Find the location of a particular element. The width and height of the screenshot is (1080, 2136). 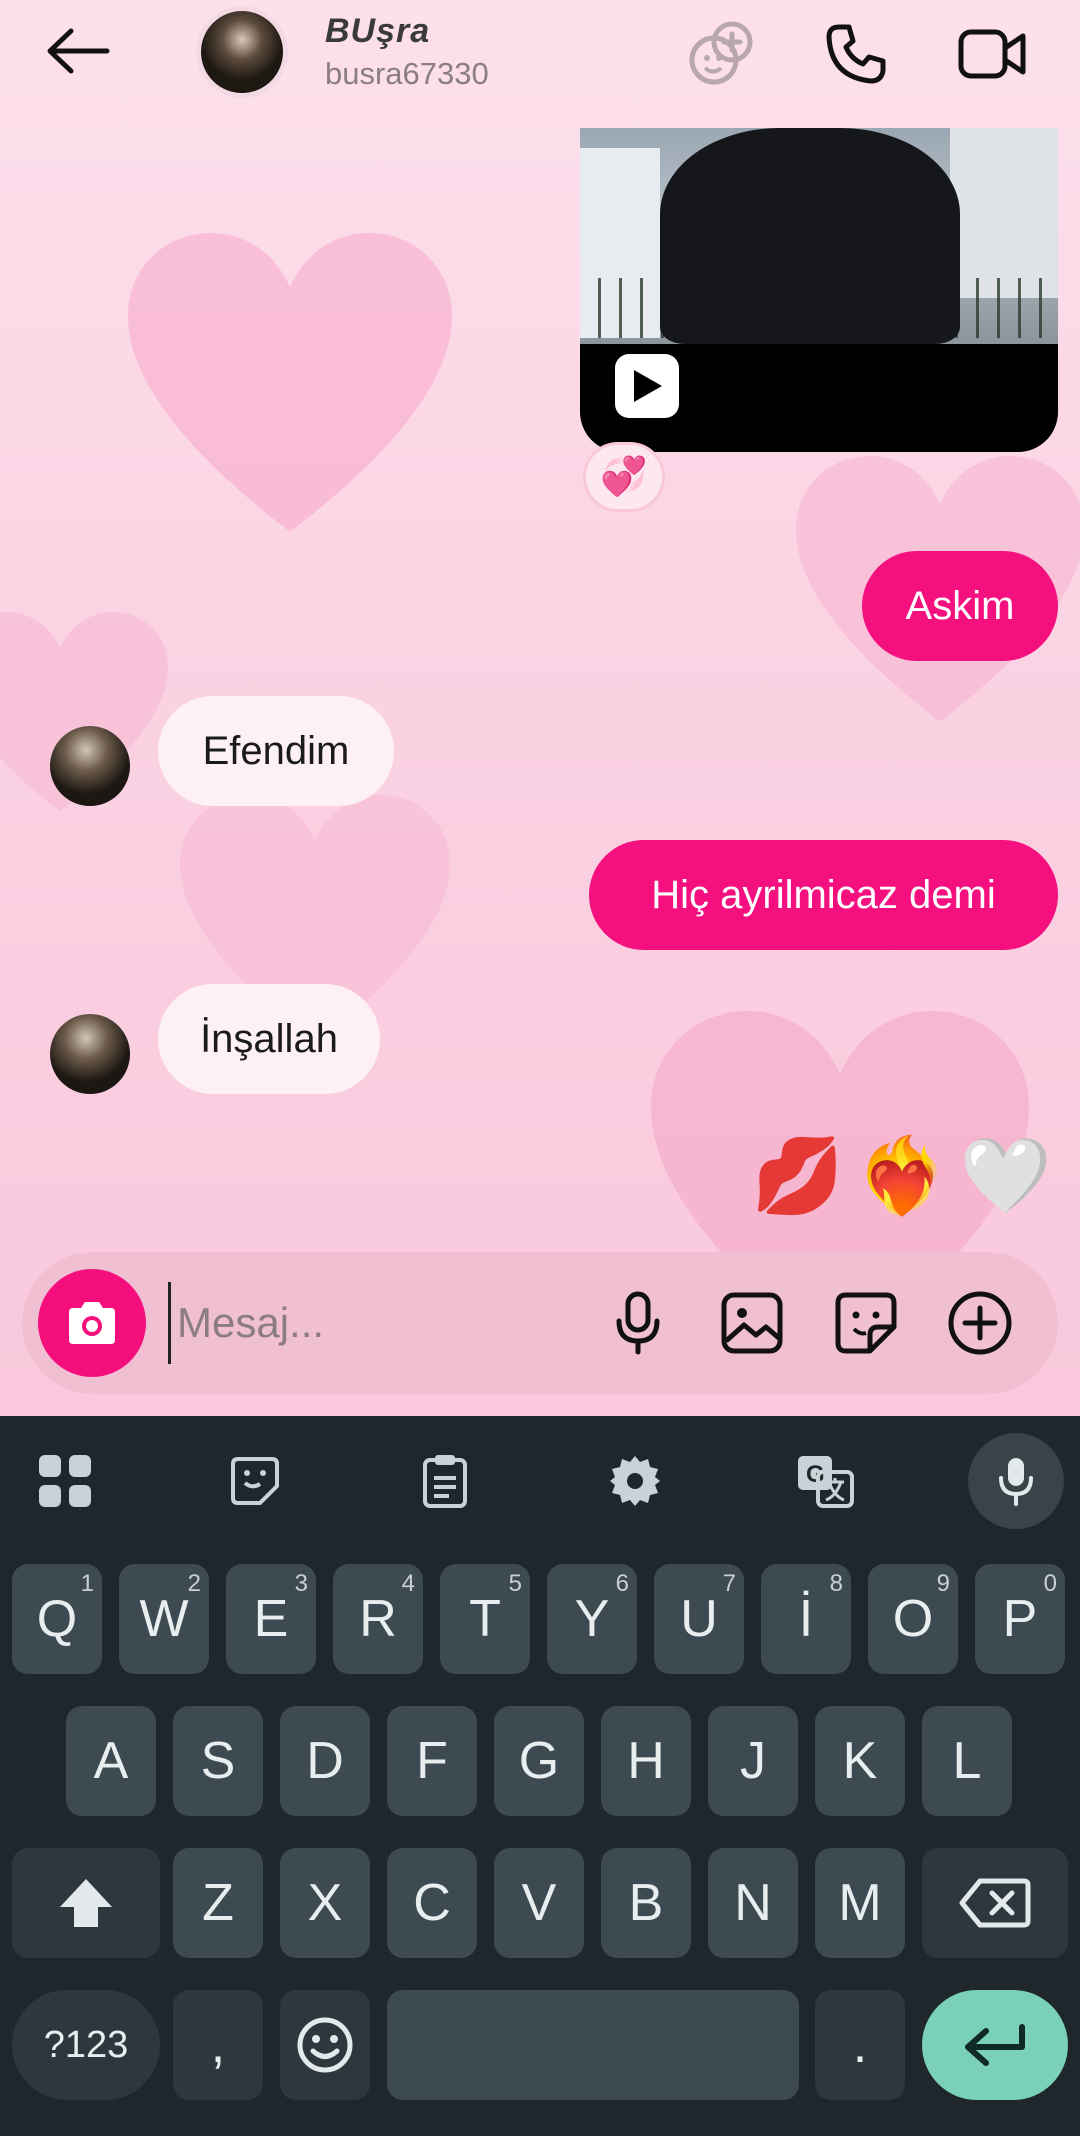

keyboard-toolbar: G is located at coordinates (540, 1481).